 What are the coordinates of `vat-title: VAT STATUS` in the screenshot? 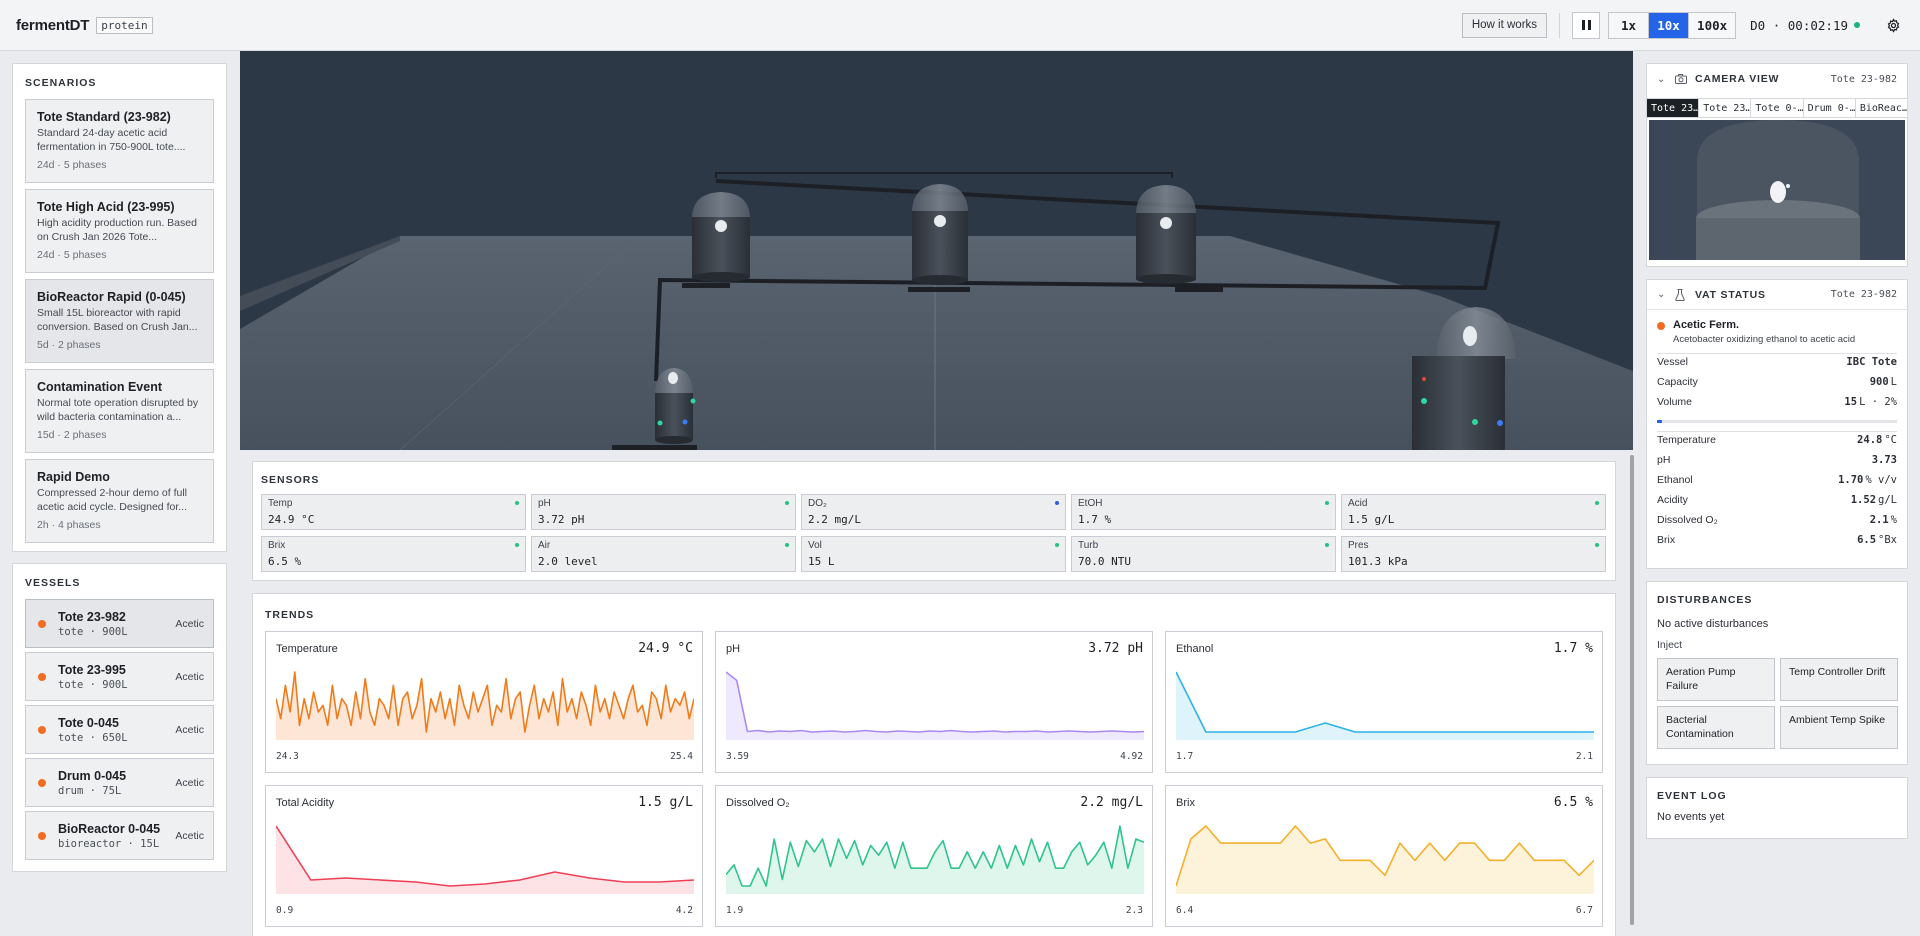 It's located at (1730, 294).